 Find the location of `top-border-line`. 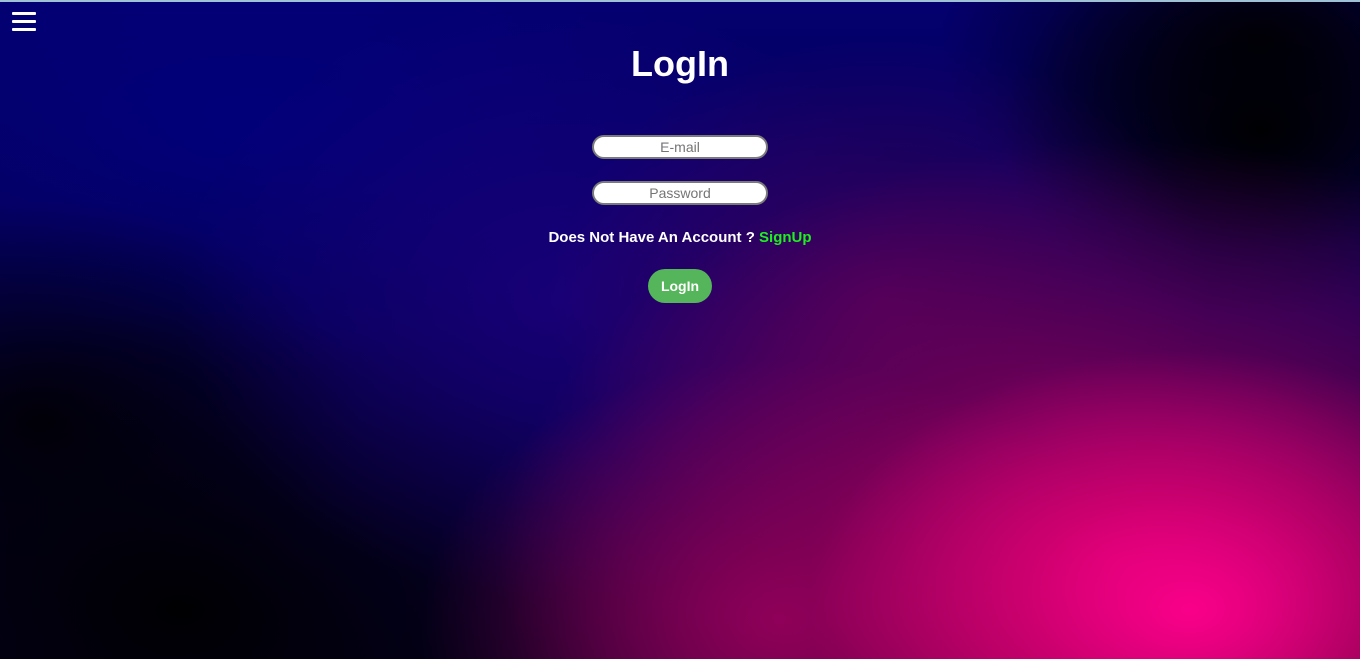

top-border-line is located at coordinates (680, 1).